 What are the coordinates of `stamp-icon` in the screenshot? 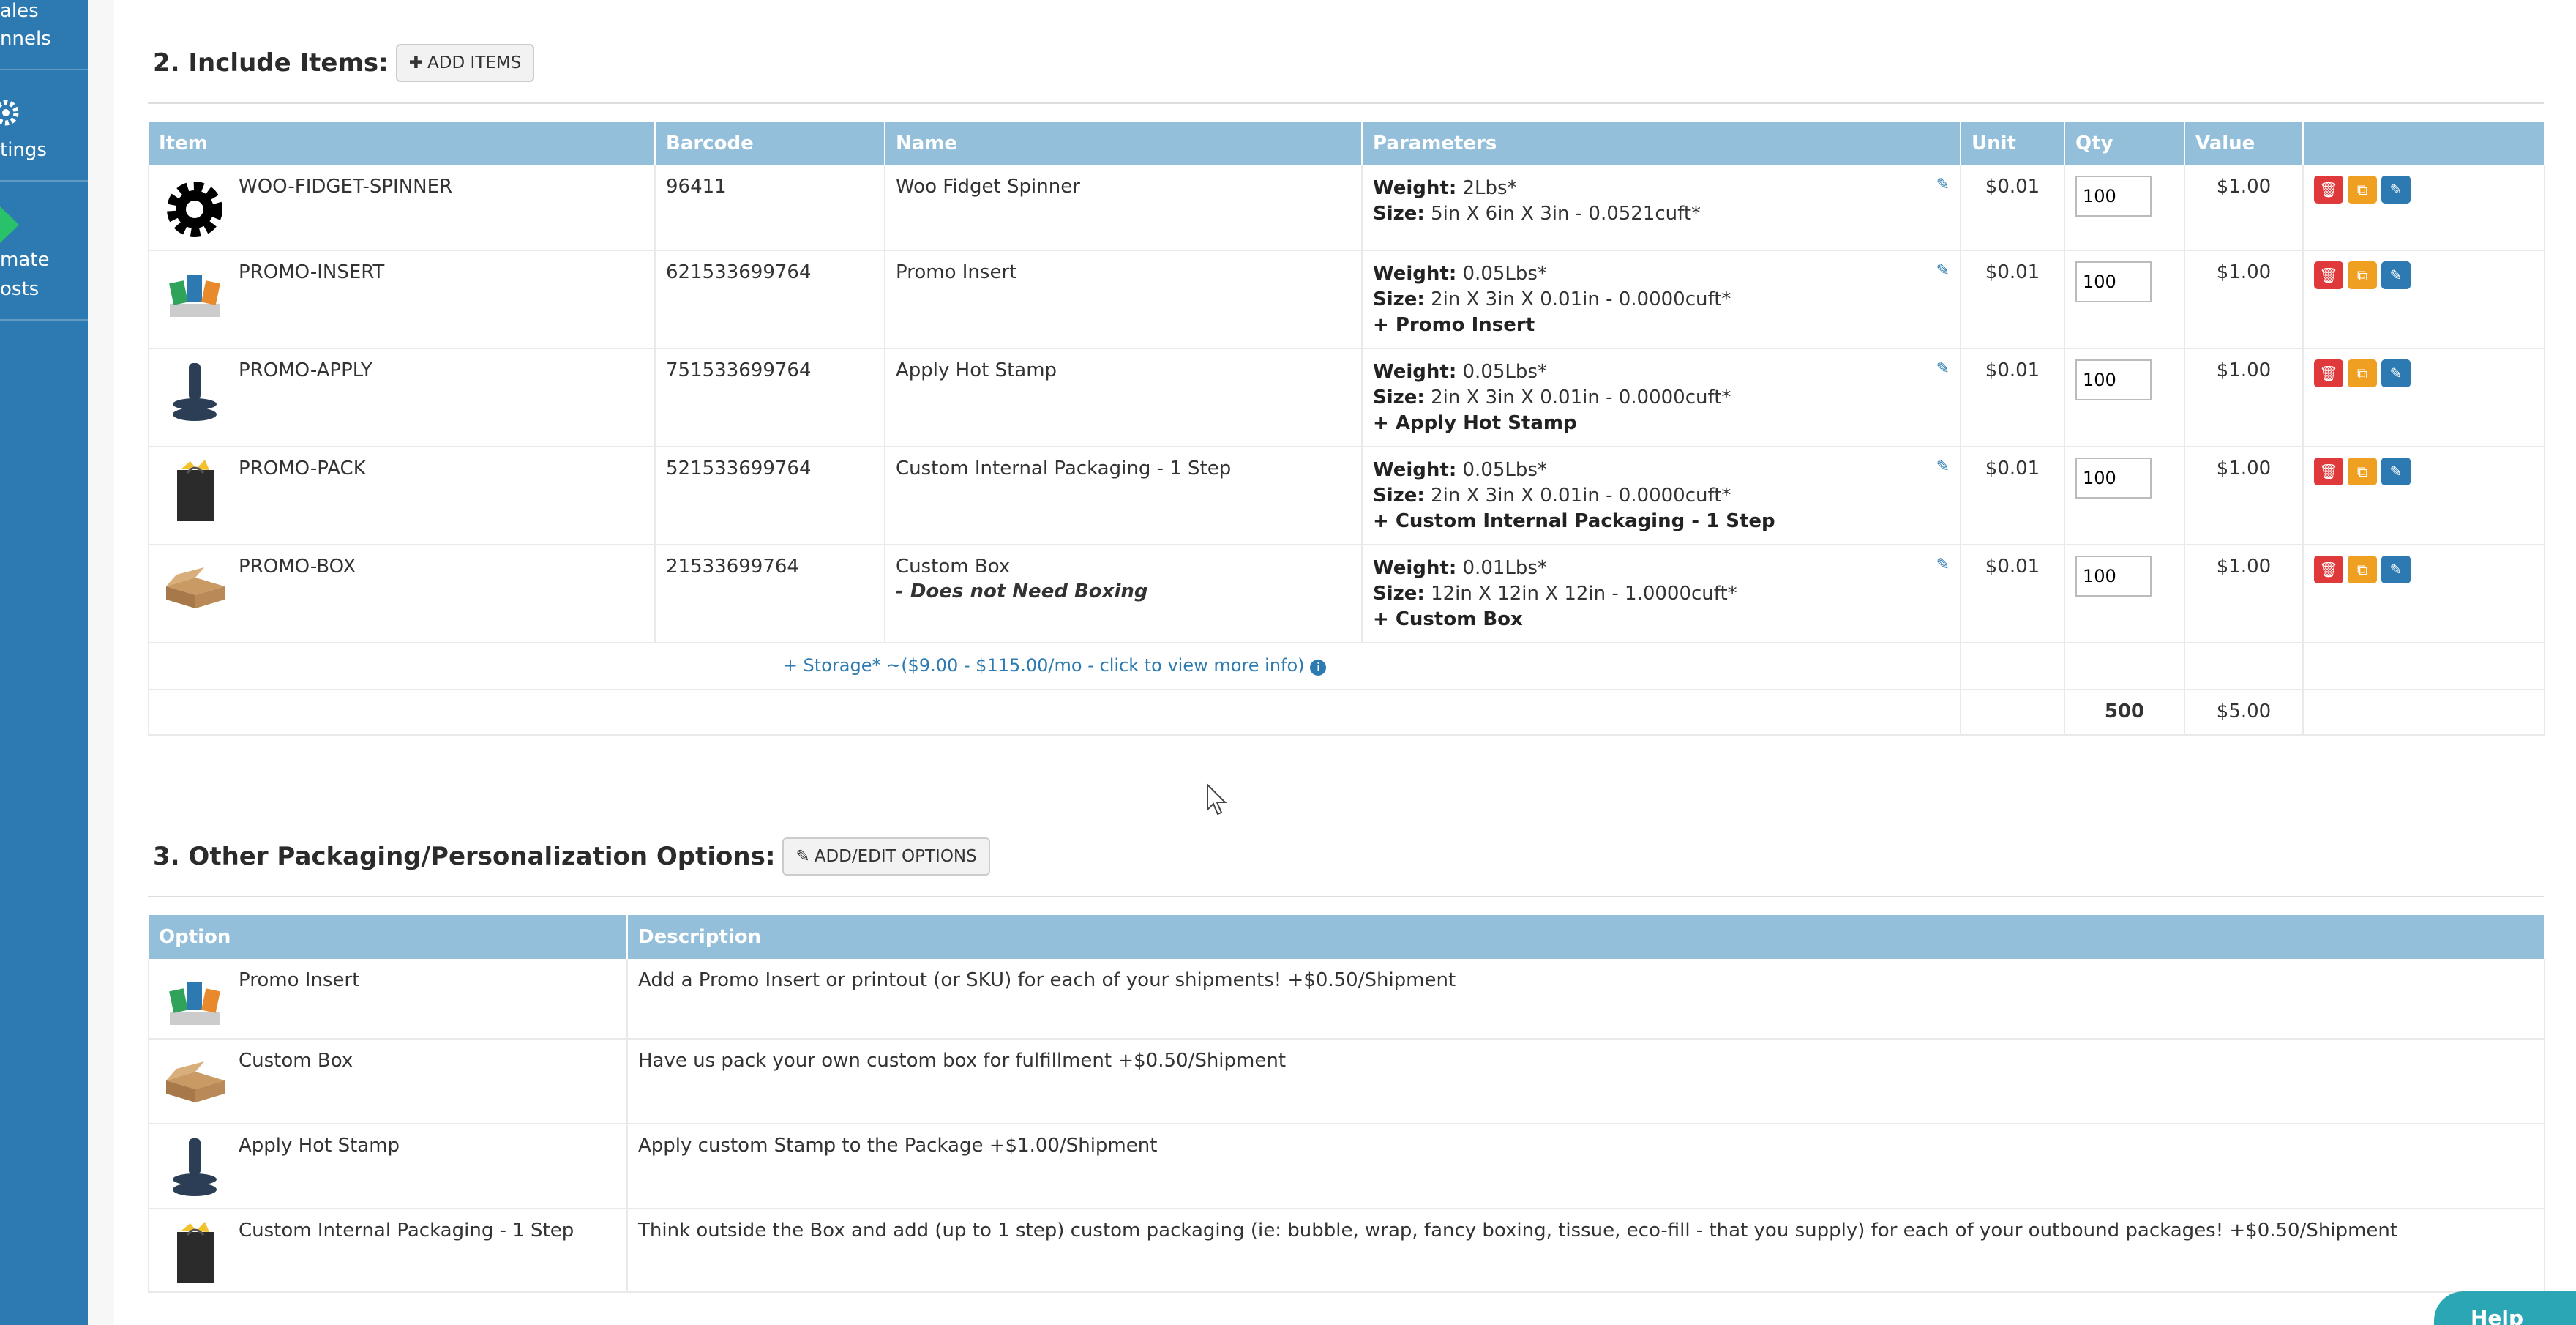 It's located at (195, 1167).